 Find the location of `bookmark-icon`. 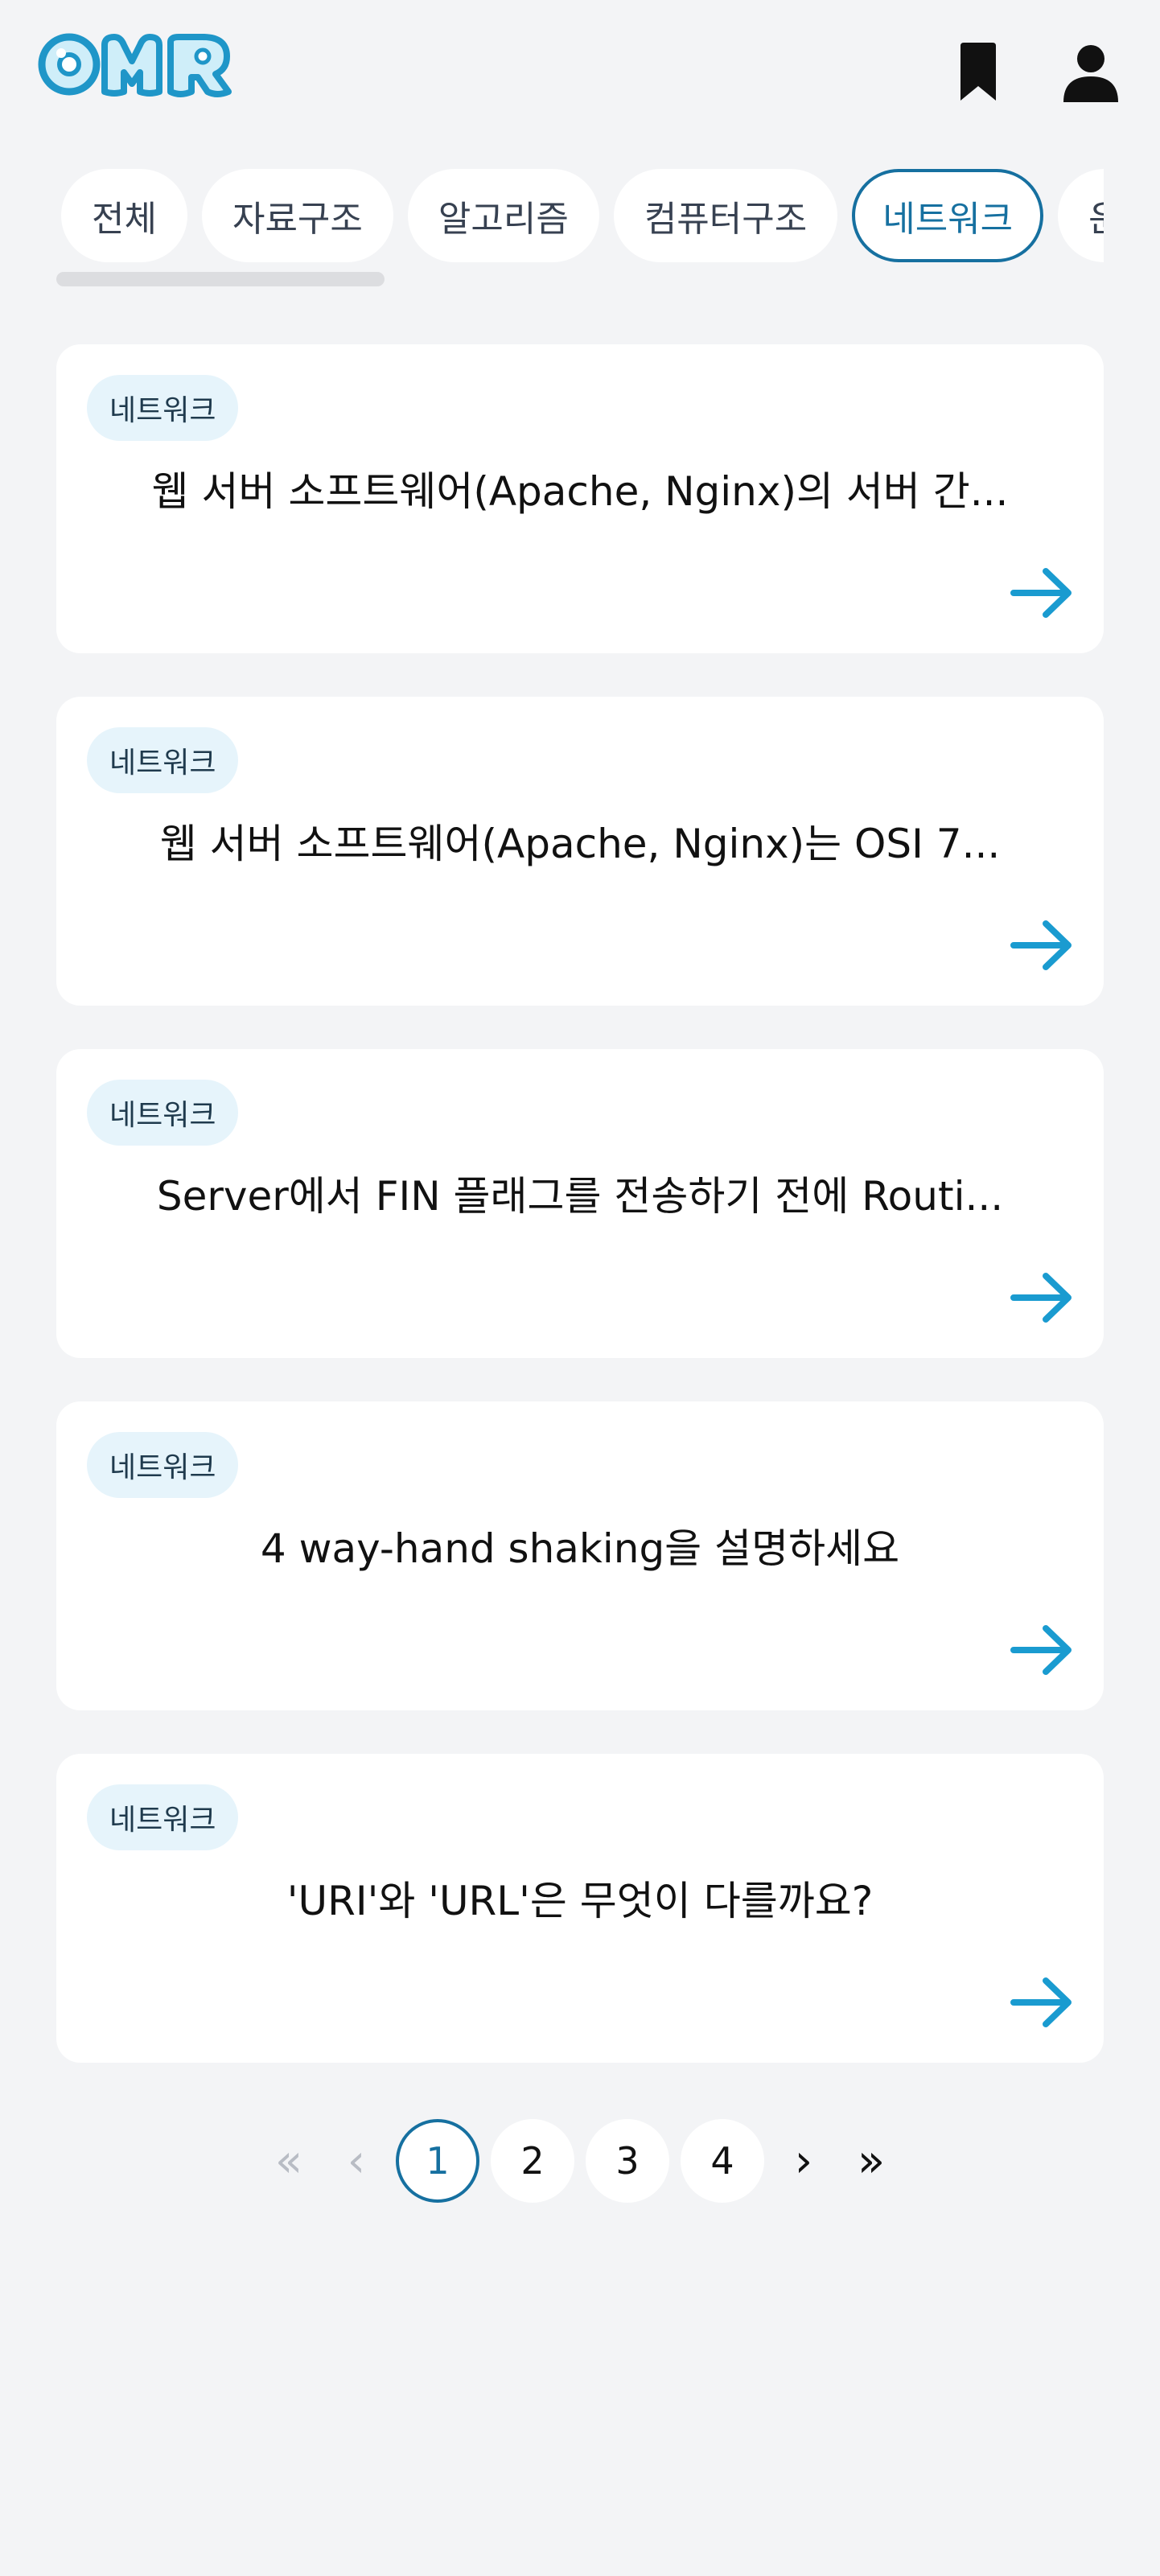

bookmark-icon is located at coordinates (978, 72).